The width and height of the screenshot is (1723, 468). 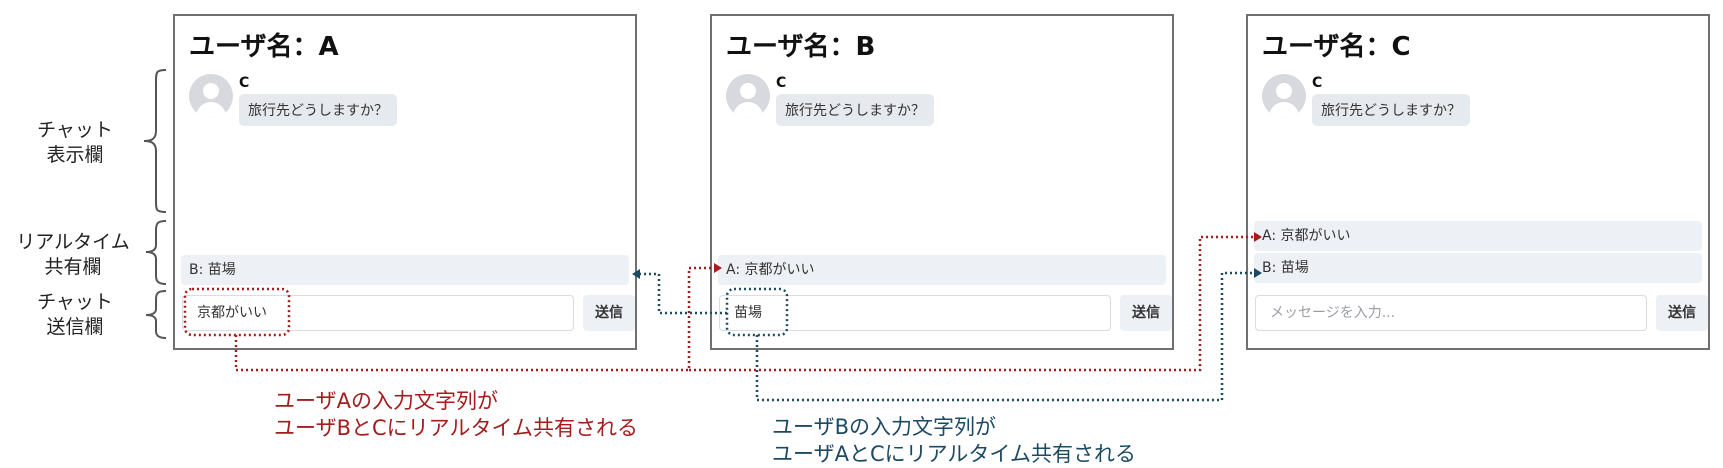 What do you see at coordinates (1258, 237) in the screenshot?
I see `arrowhead-user-a-to-c` at bounding box center [1258, 237].